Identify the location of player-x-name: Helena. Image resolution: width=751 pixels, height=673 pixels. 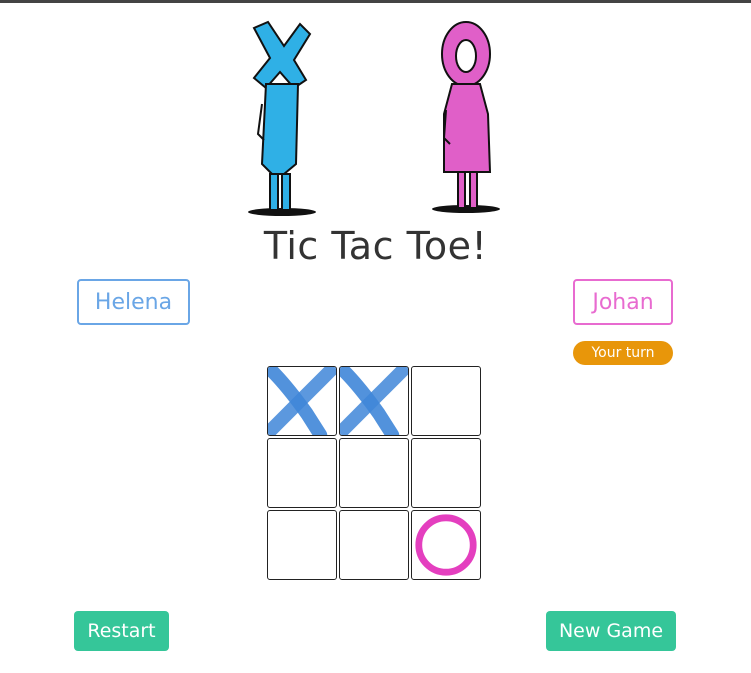
(133, 302).